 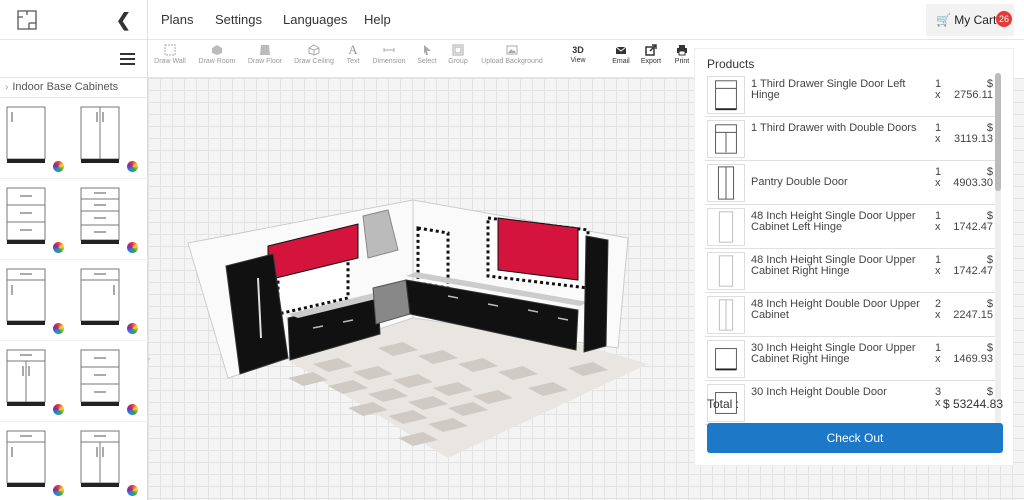 What do you see at coordinates (458, 50) in the screenshot?
I see `group-icon` at bounding box center [458, 50].